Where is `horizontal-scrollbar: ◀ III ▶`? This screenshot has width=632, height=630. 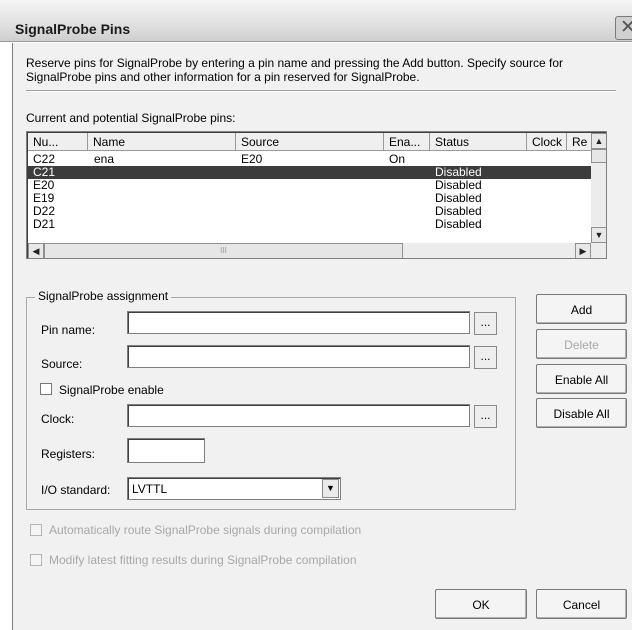
horizontal-scrollbar: ◀ III ▶ is located at coordinates (317, 250).